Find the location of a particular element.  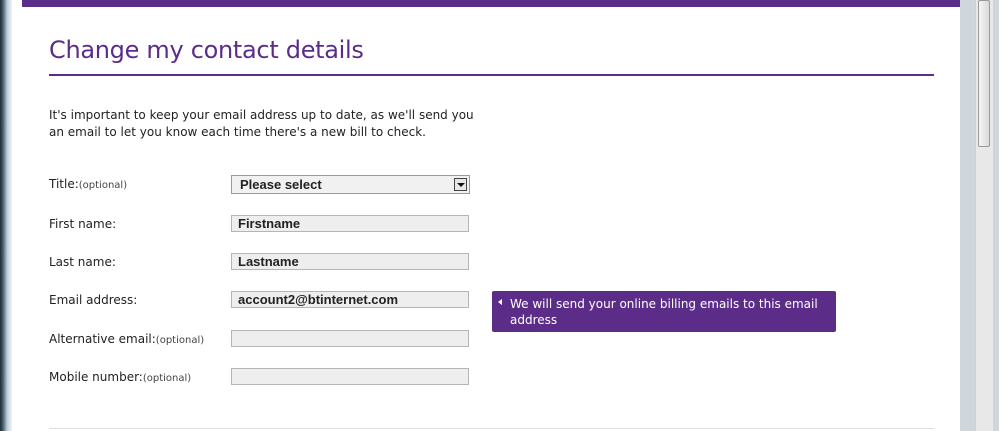

alt-email-optional-note: (optional) is located at coordinates (180, 340).